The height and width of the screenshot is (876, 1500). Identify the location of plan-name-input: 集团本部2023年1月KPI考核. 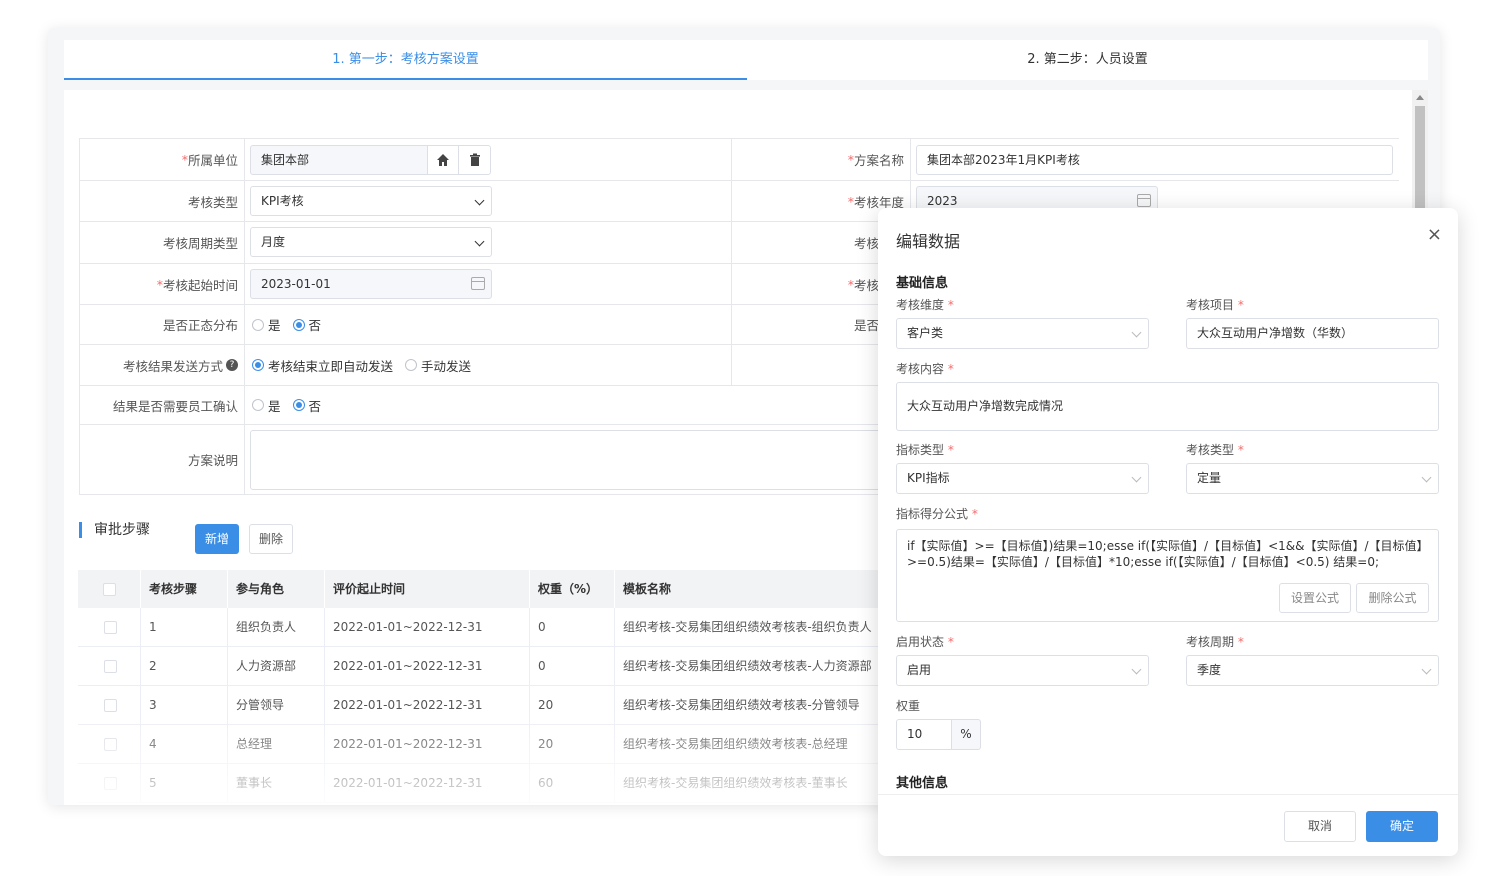
(1154, 160).